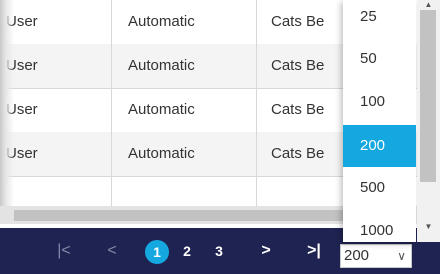  Describe the element at coordinates (64, 251) in the screenshot. I see `first-page-button: |<` at that location.